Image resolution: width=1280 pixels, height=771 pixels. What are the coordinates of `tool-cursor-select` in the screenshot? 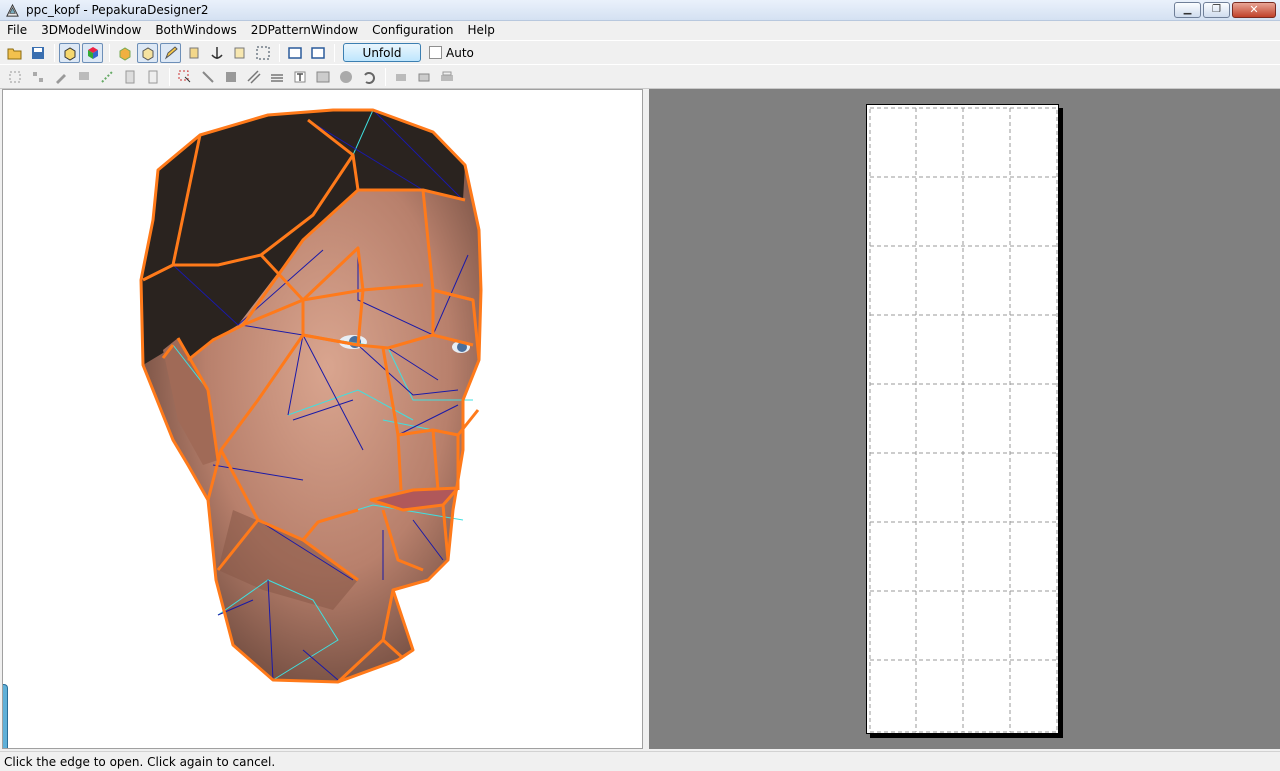 It's located at (184, 77).